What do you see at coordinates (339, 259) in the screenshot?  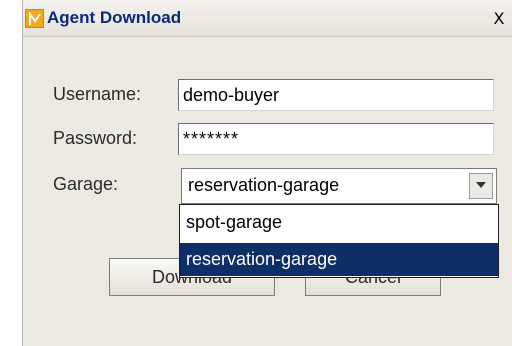 I see `garage-option-reservation: reservation-garage` at bounding box center [339, 259].